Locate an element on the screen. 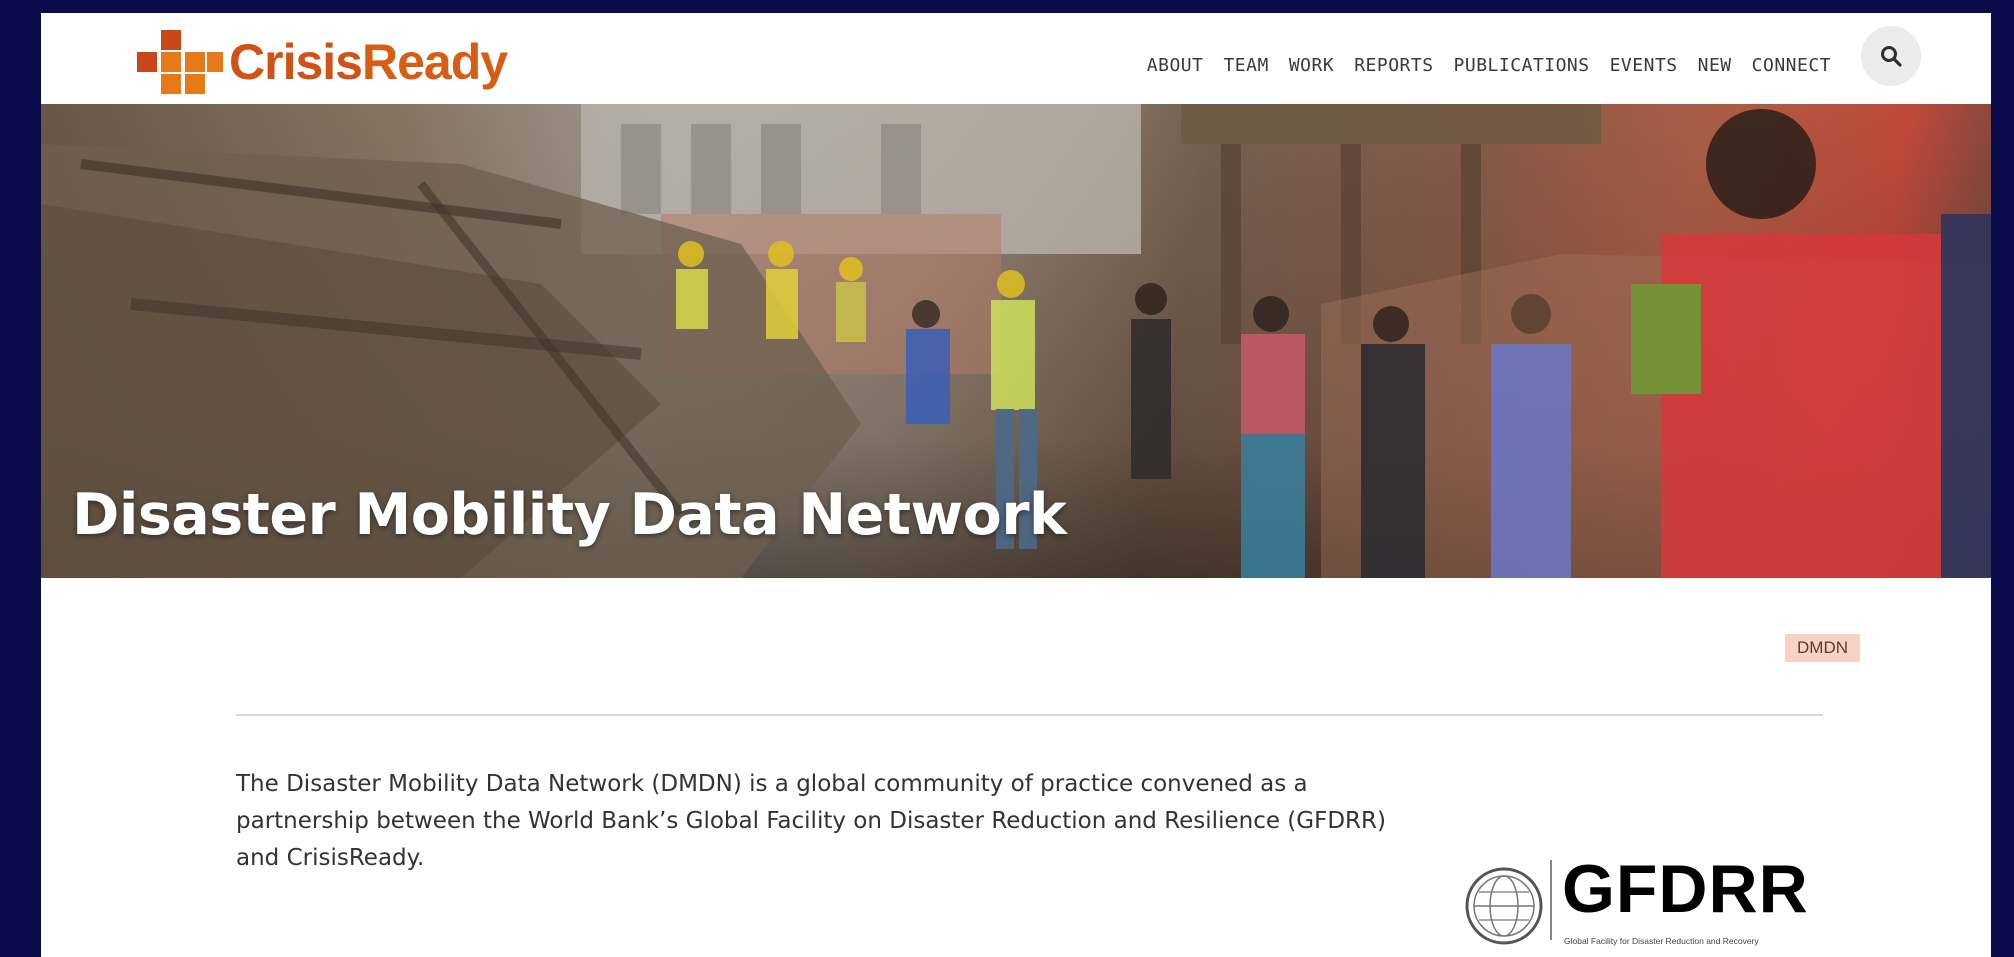  globe-icon is located at coordinates (1504, 906).